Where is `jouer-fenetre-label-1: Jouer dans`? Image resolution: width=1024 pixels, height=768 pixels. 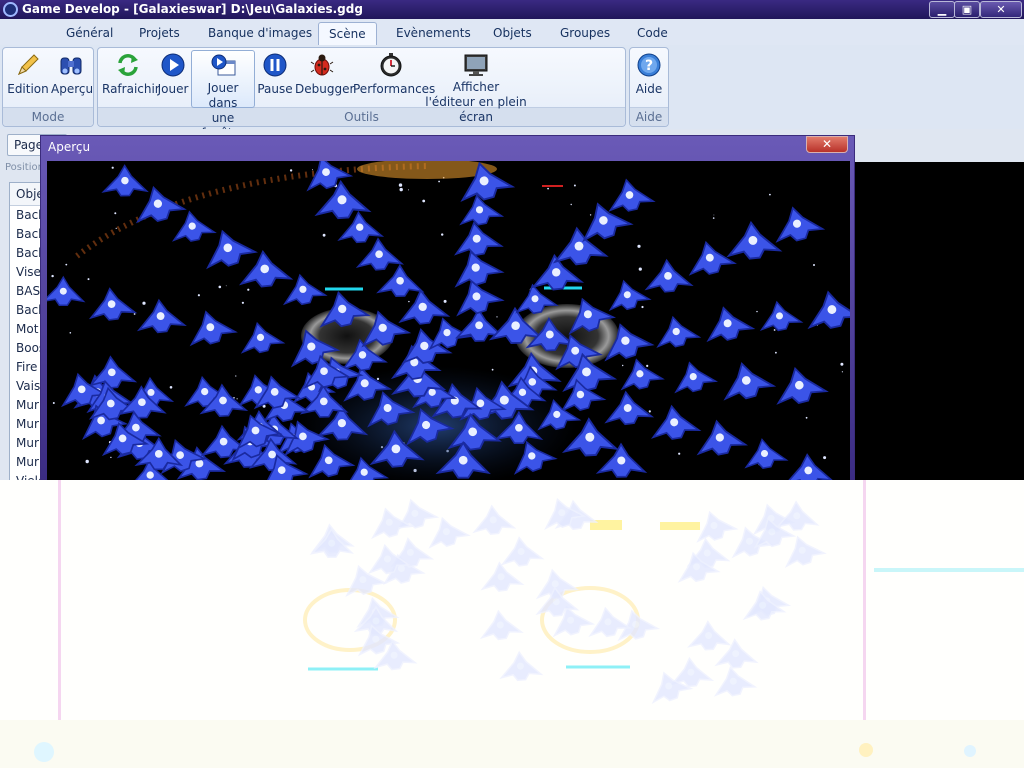 jouer-fenetre-label-1: Jouer dans is located at coordinates (223, 95).